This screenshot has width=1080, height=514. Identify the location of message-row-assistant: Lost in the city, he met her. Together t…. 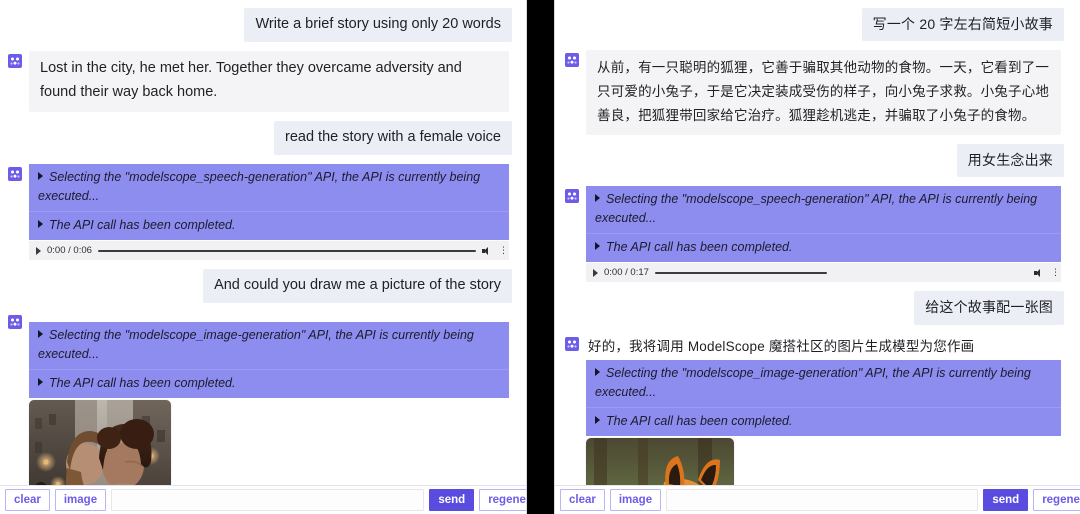
(260, 81).